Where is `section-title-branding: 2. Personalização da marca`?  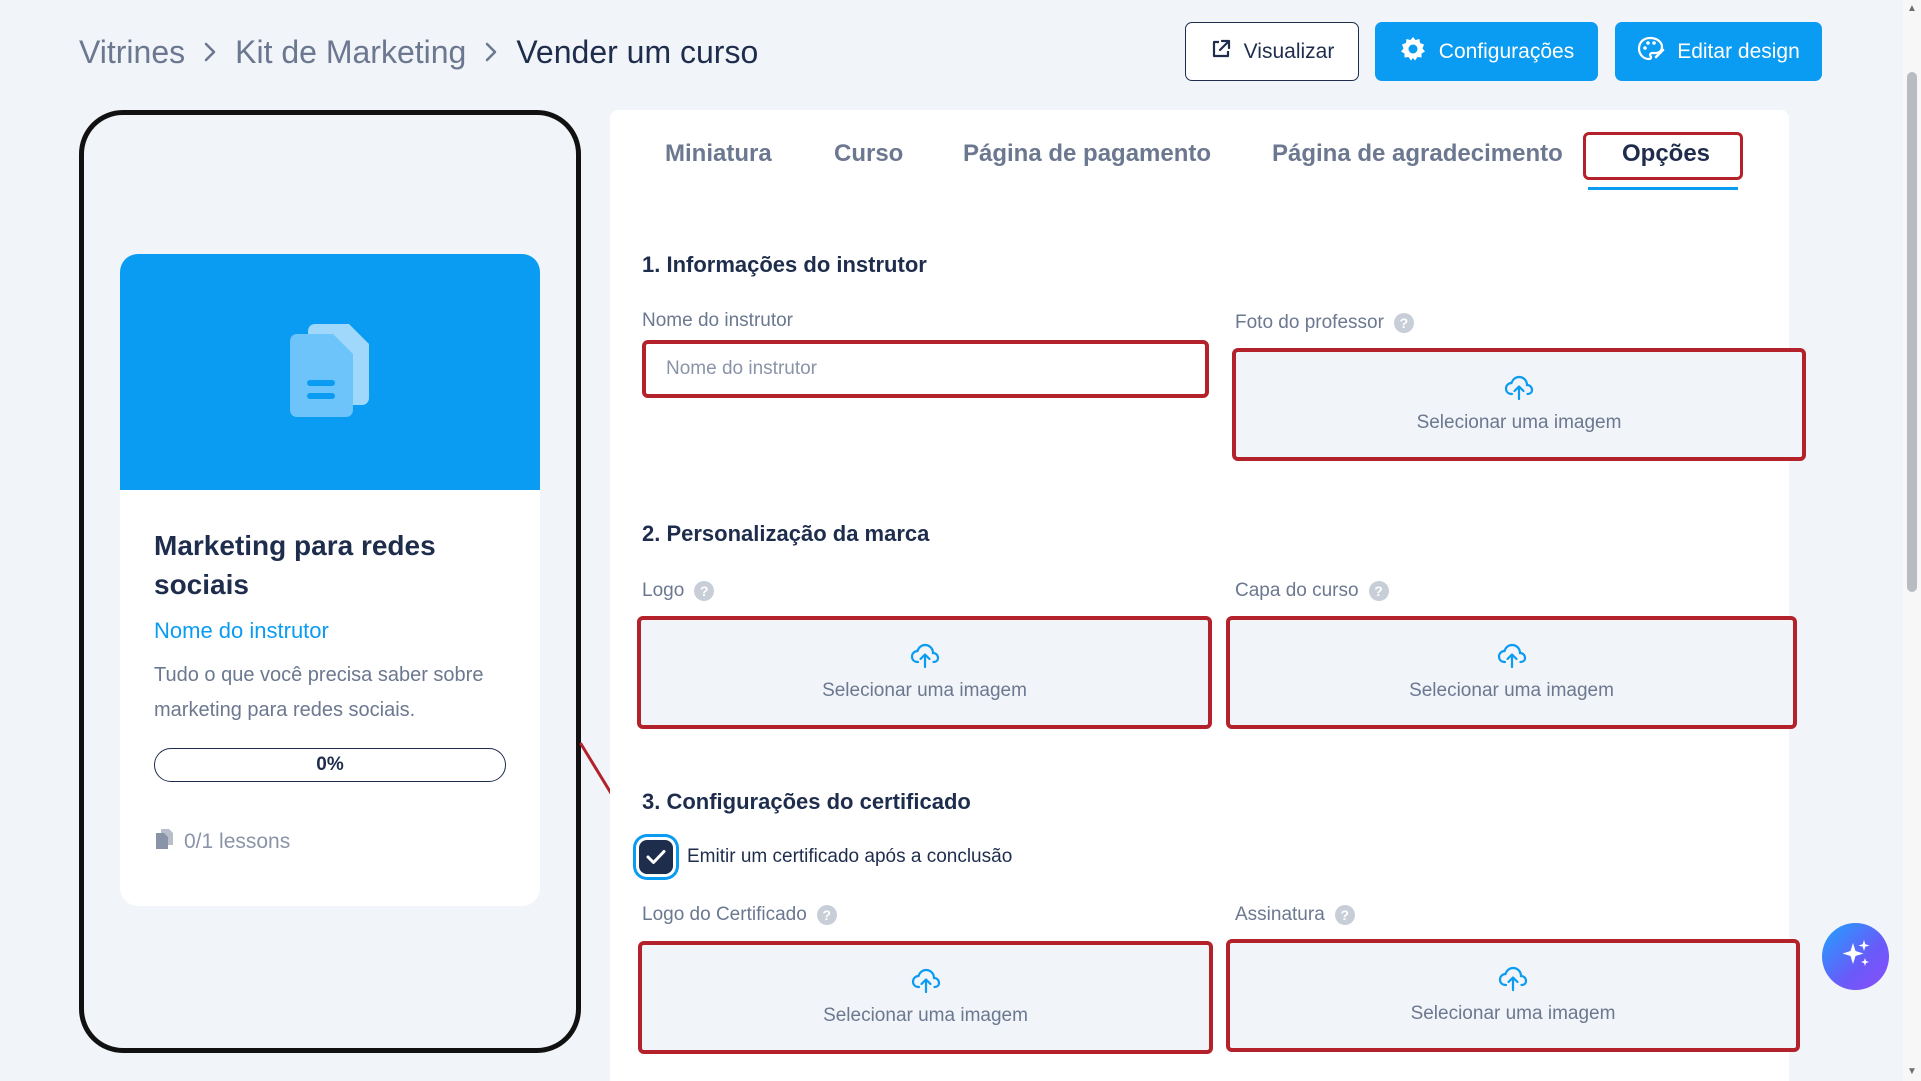
section-title-branding: 2. Personalização da marca is located at coordinates (786, 533).